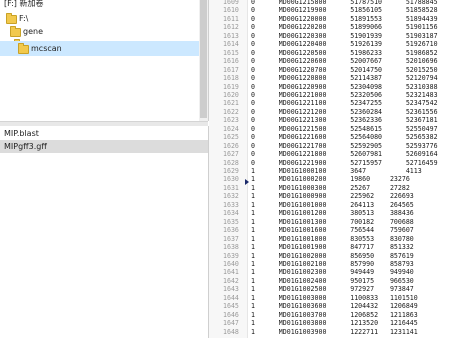 The height and width of the screenshot is (338, 474). I want to click on line-number: 1610, so click(231, 10).